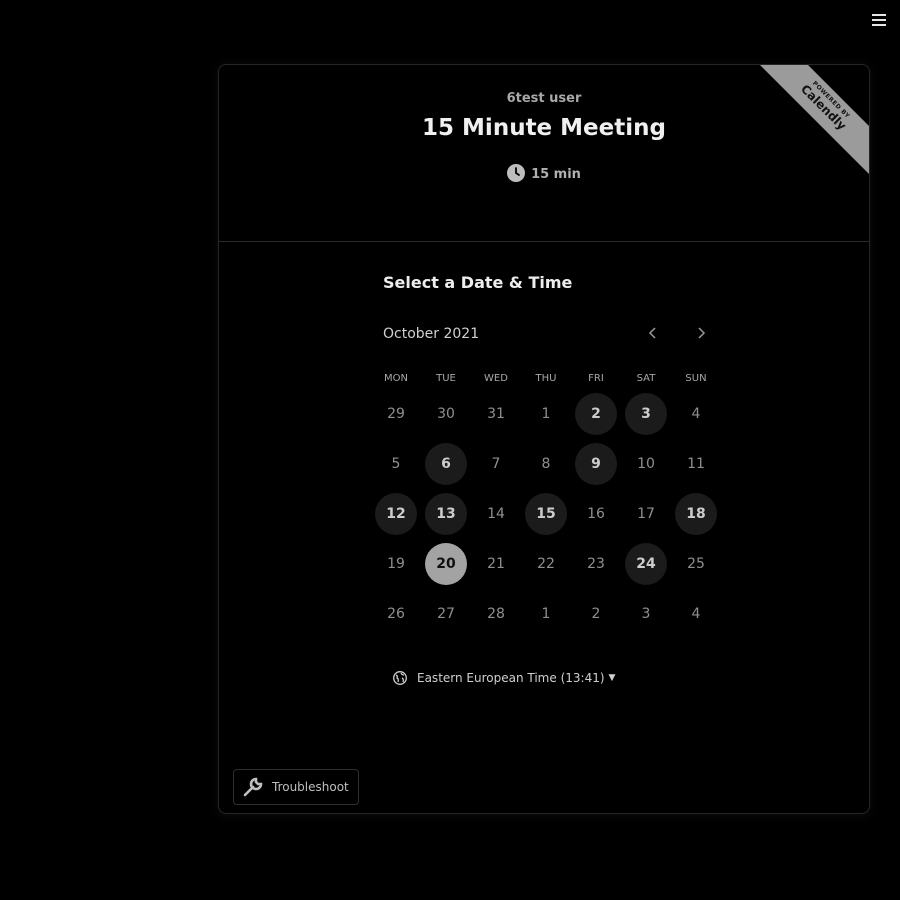 The image size is (900, 900). I want to click on calendar-day-number: 24, so click(646, 564).